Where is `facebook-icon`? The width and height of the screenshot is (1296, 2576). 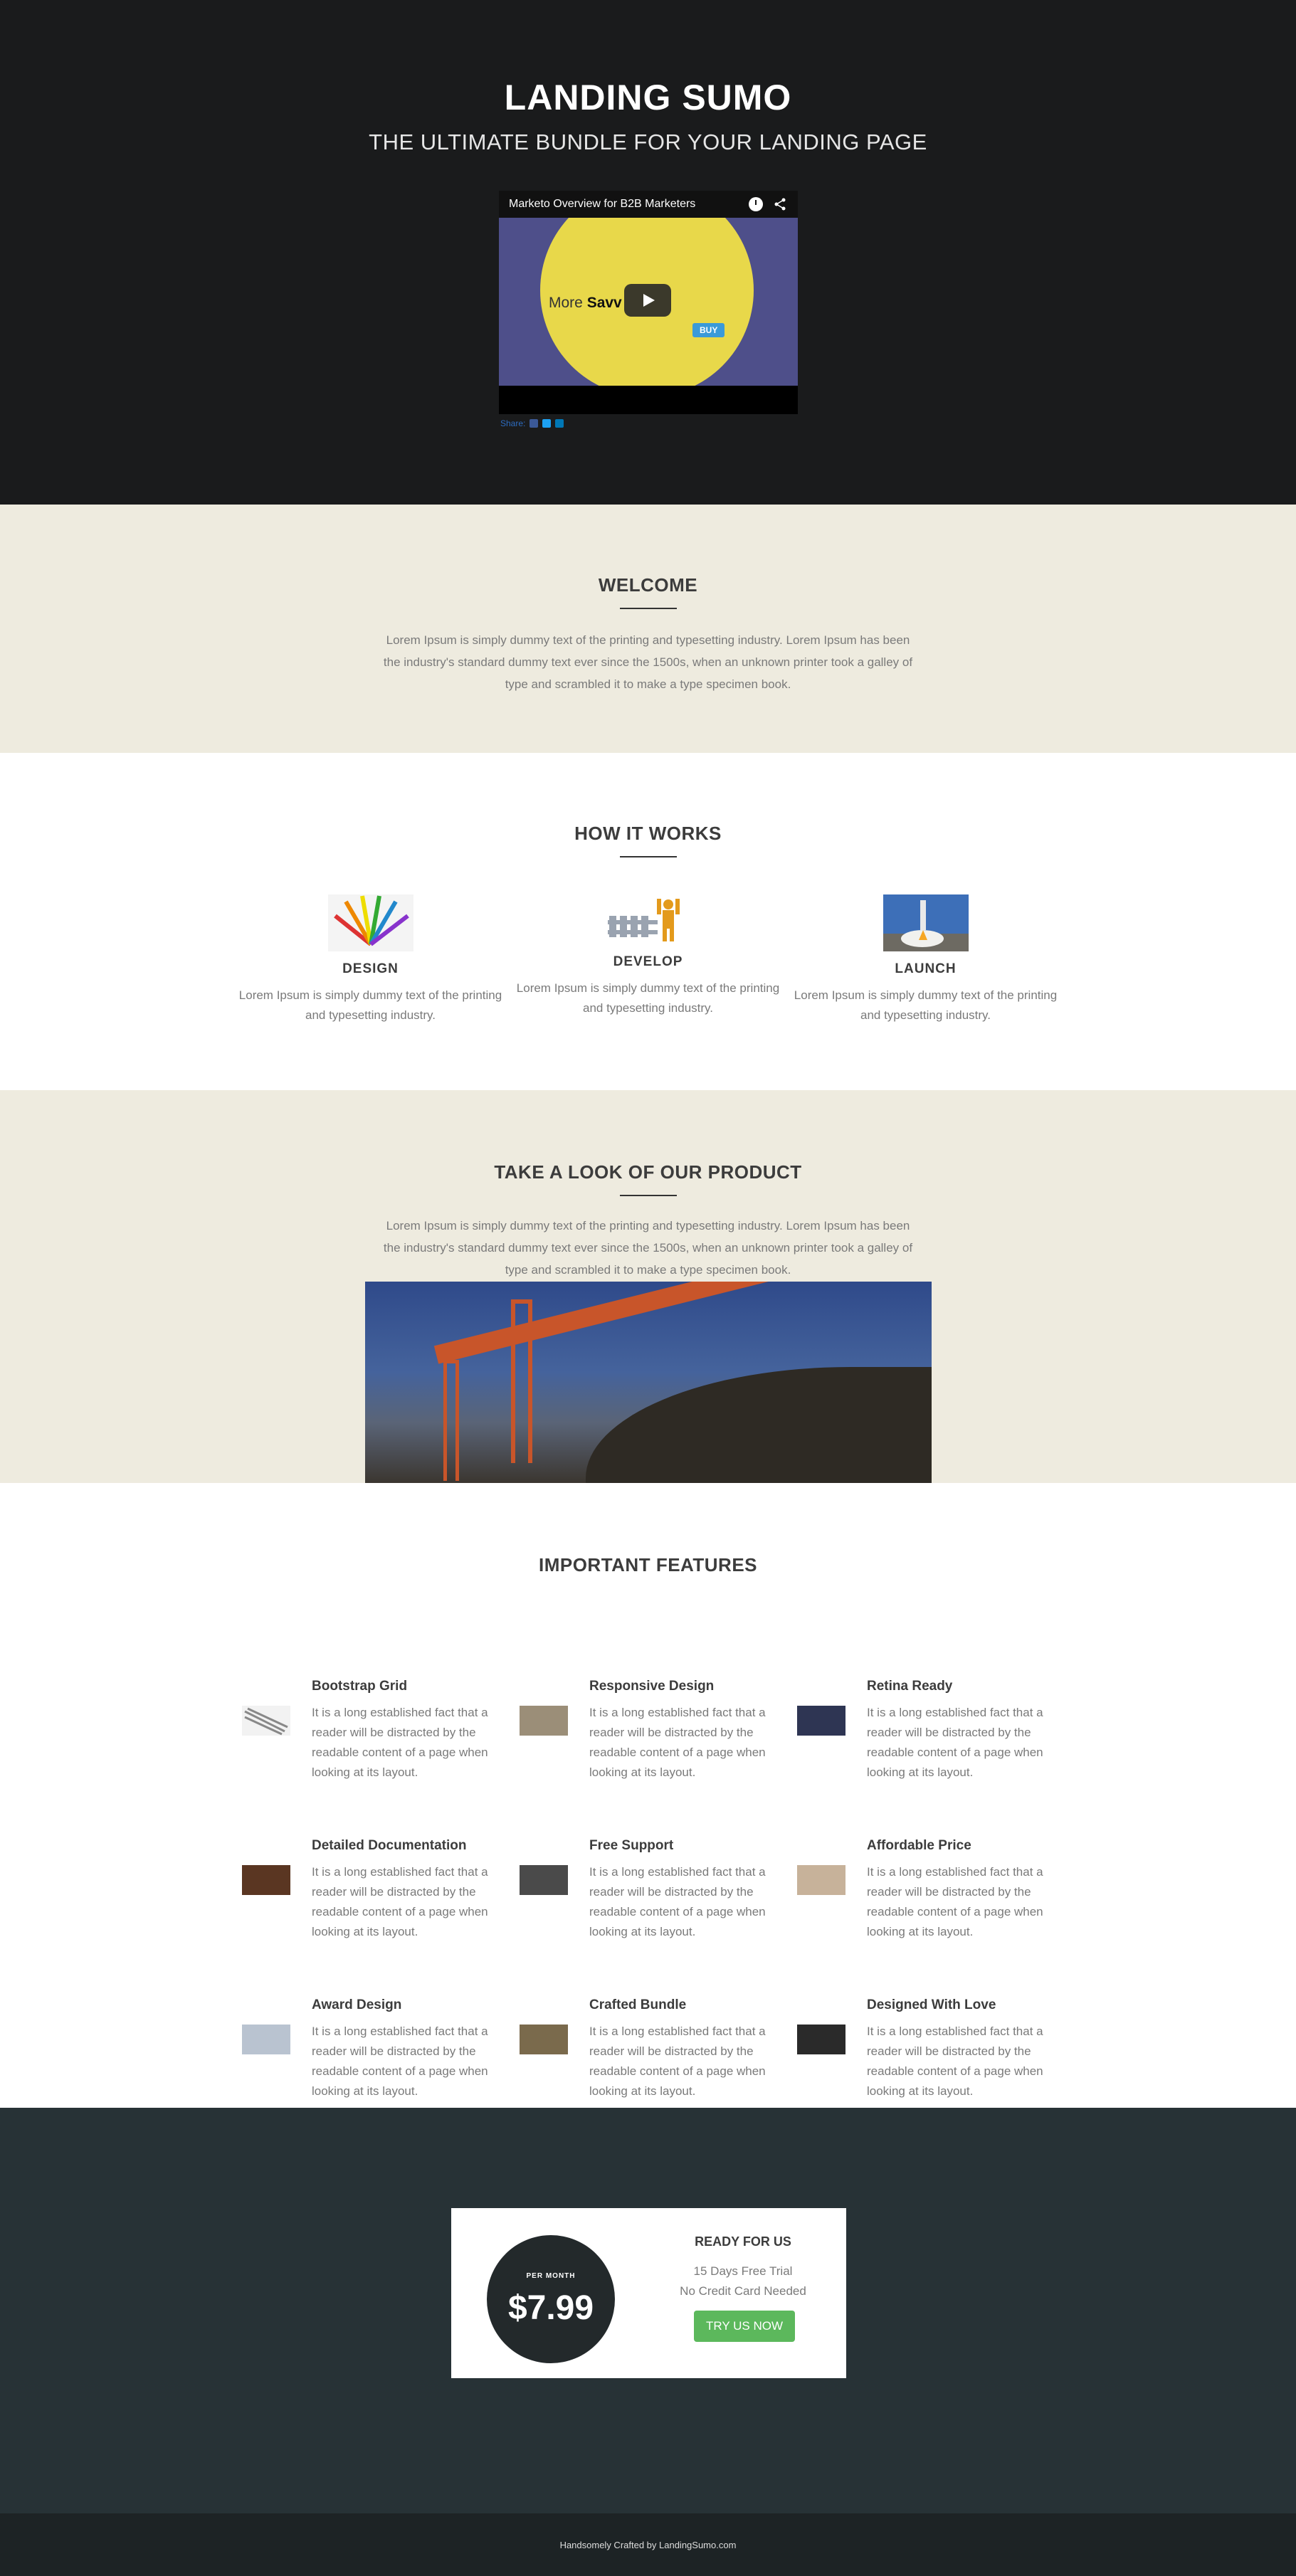 facebook-icon is located at coordinates (534, 423).